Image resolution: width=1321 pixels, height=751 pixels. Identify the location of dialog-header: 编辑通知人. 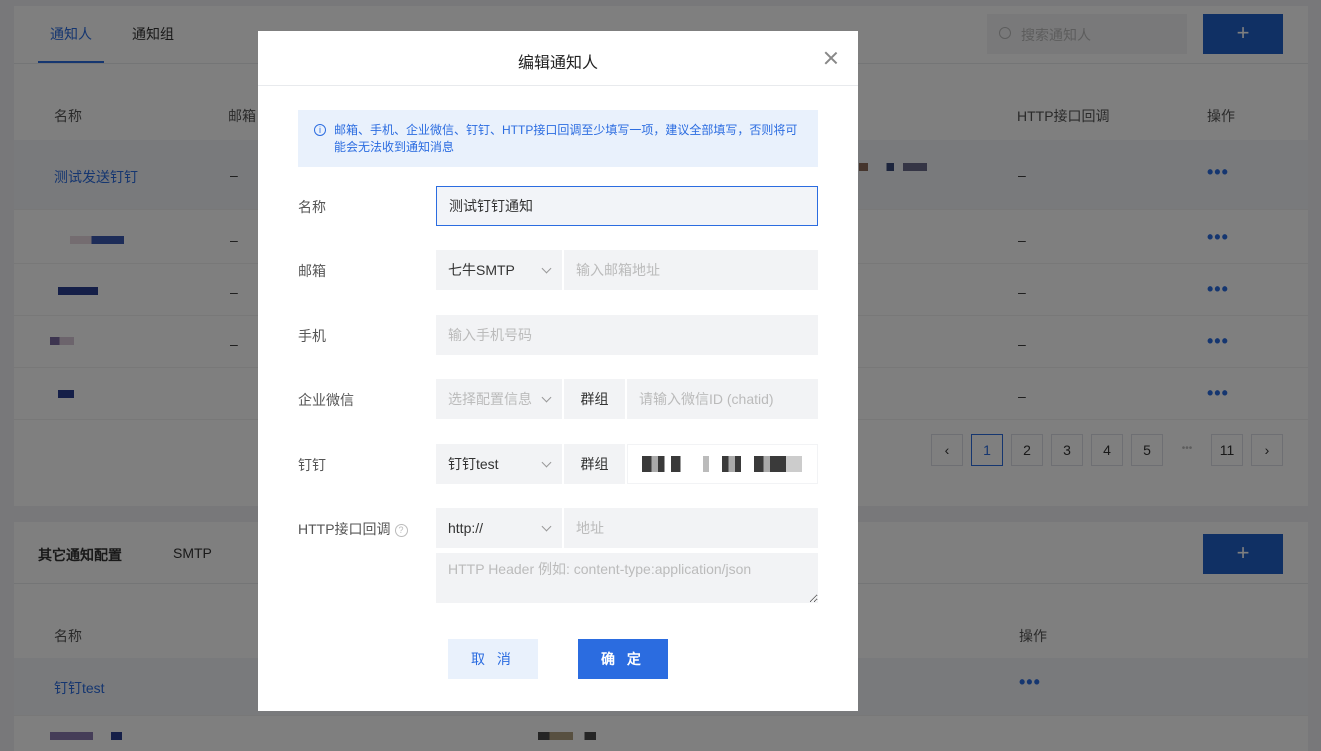
(558, 58).